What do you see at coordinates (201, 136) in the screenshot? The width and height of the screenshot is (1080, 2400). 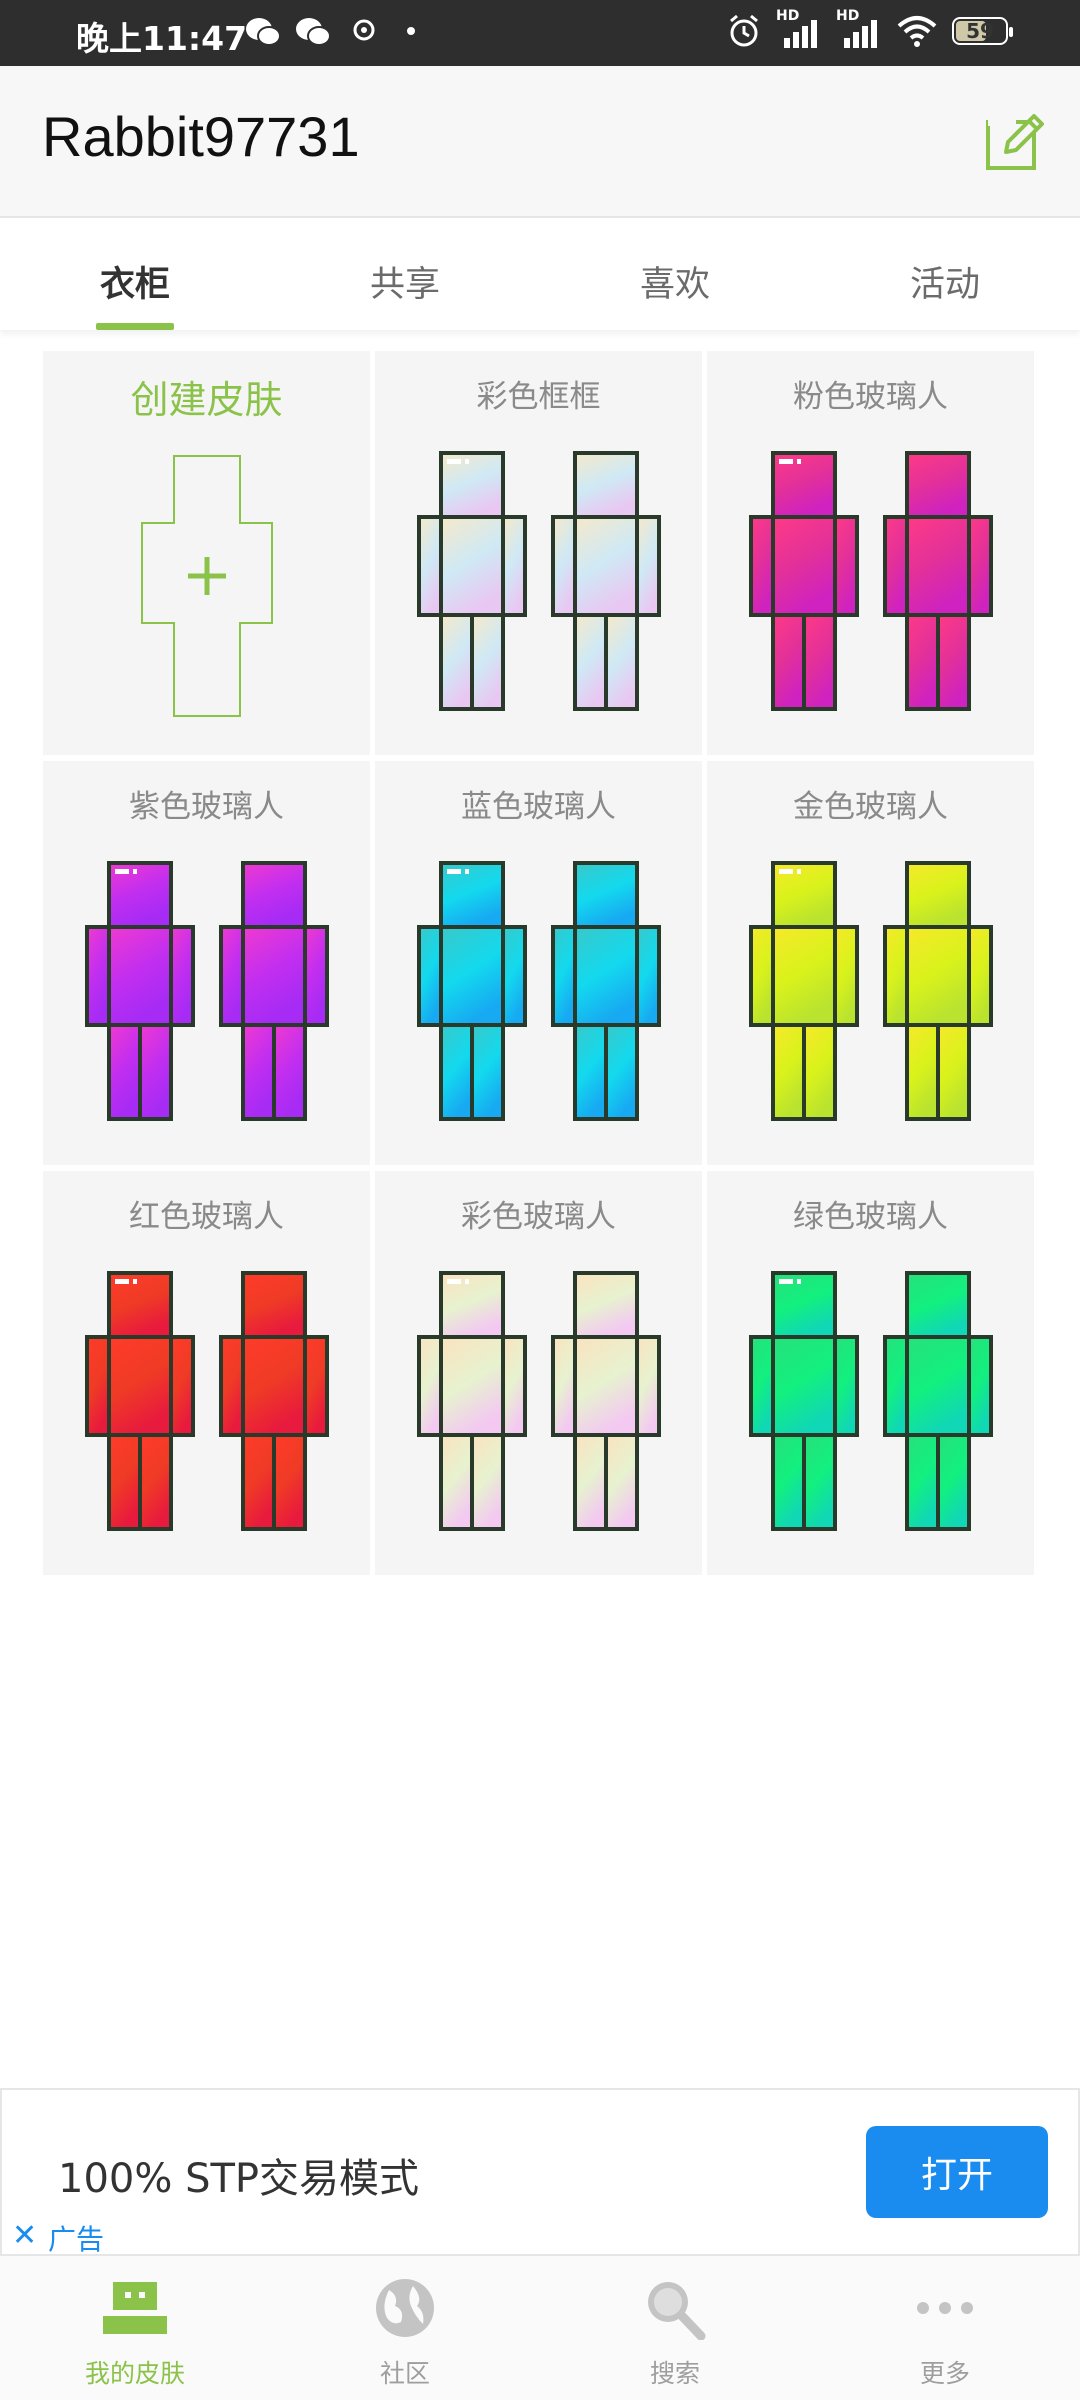 I see `page-title: Rabbit97731` at bounding box center [201, 136].